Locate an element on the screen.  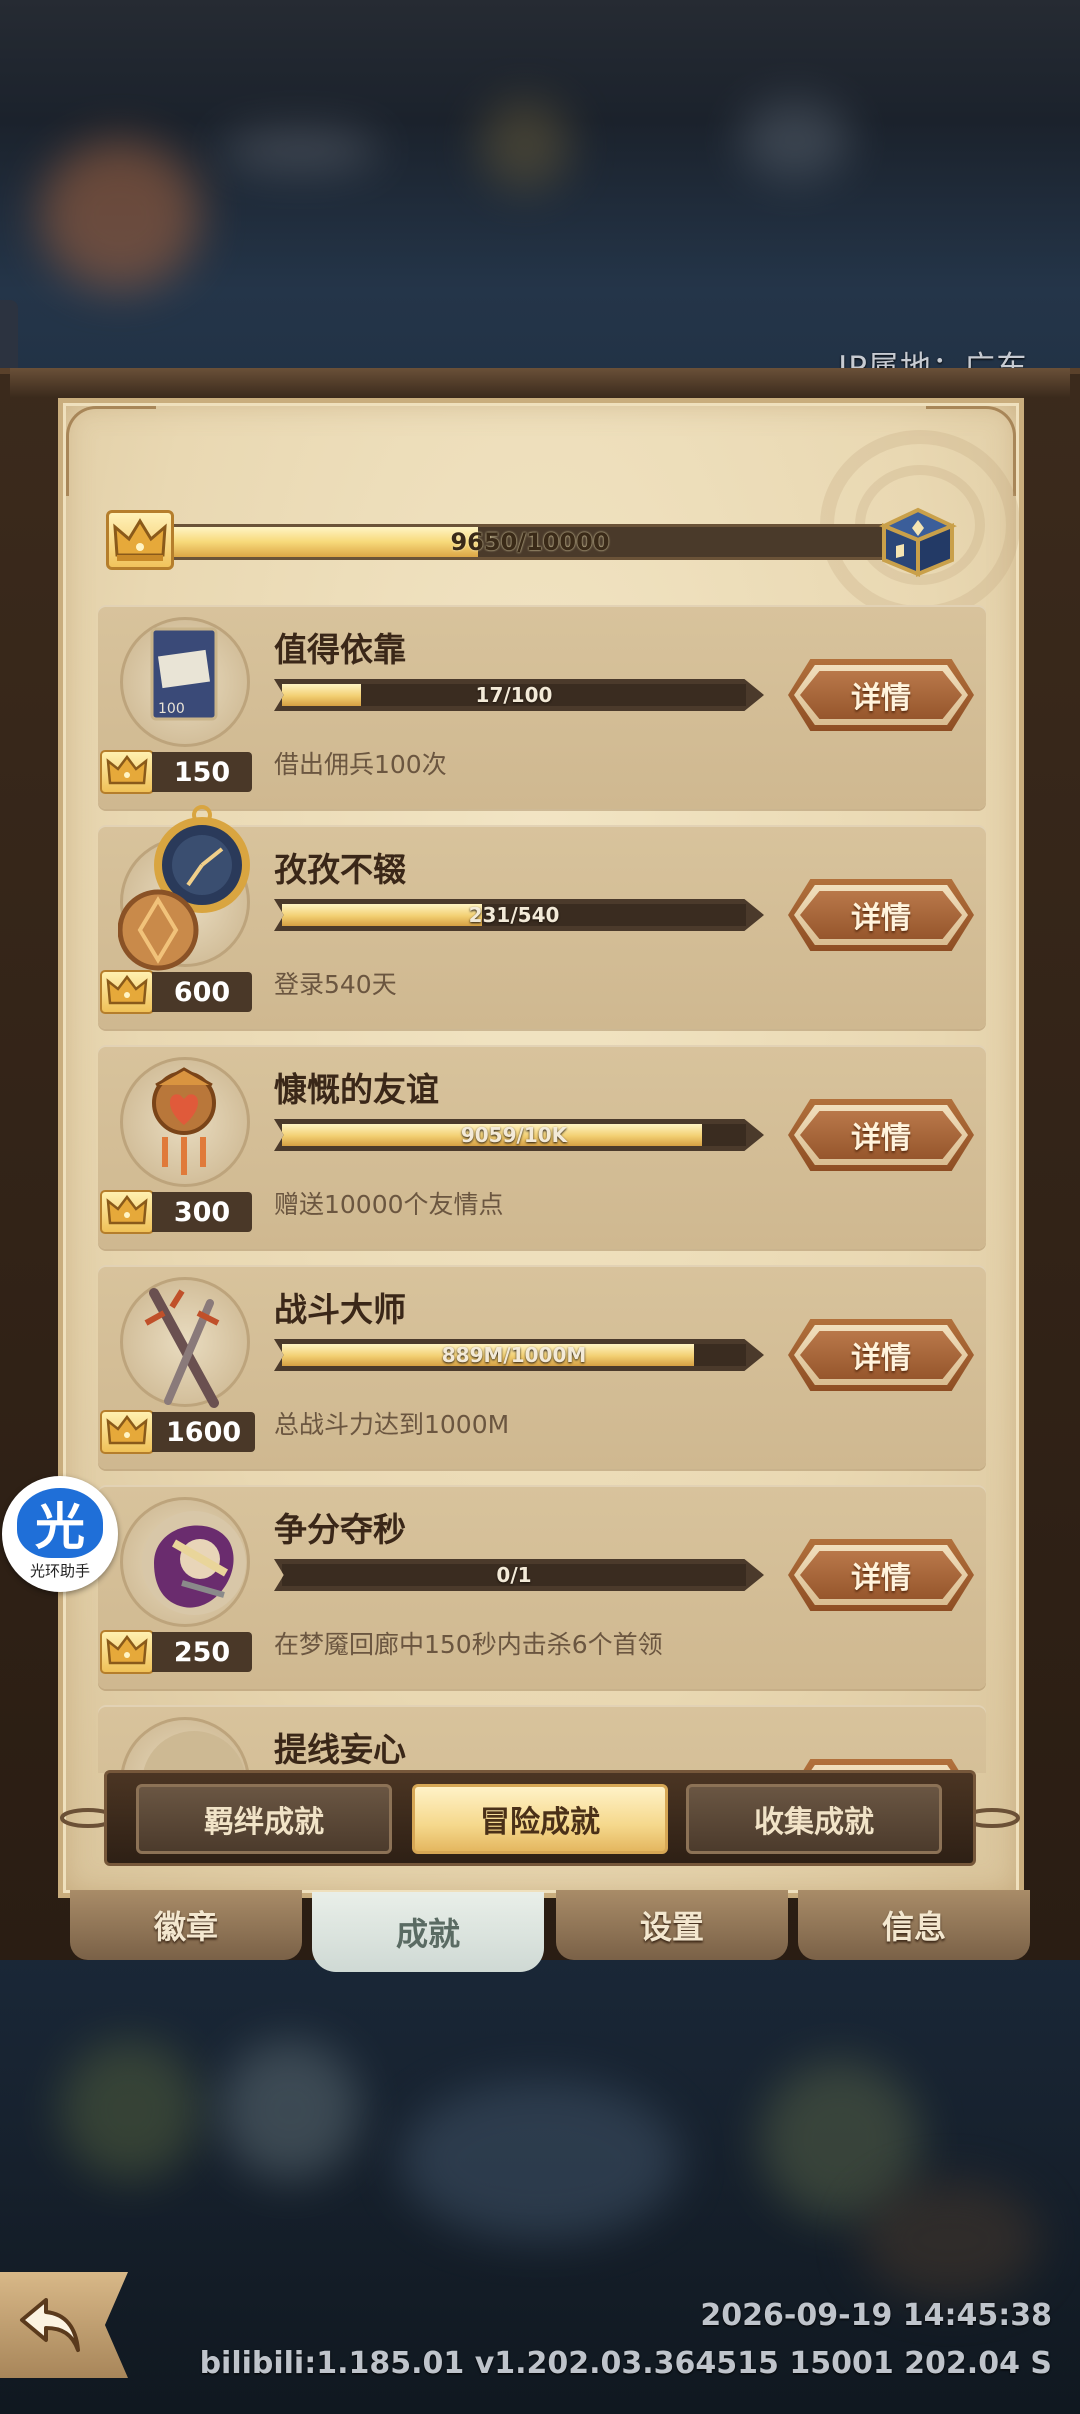
back-arrow-icon is located at coordinates (50, 2325).